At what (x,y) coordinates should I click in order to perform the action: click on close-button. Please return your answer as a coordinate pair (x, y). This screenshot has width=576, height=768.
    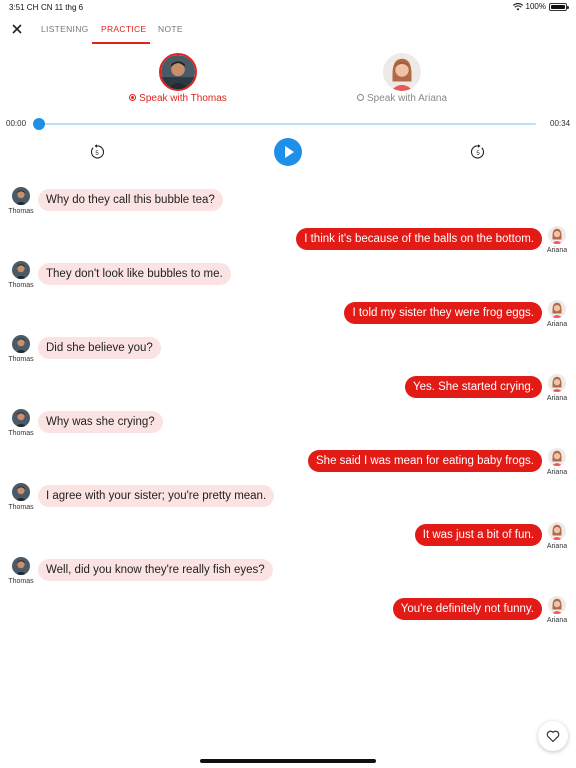
    Looking at the image, I should click on (17, 29).